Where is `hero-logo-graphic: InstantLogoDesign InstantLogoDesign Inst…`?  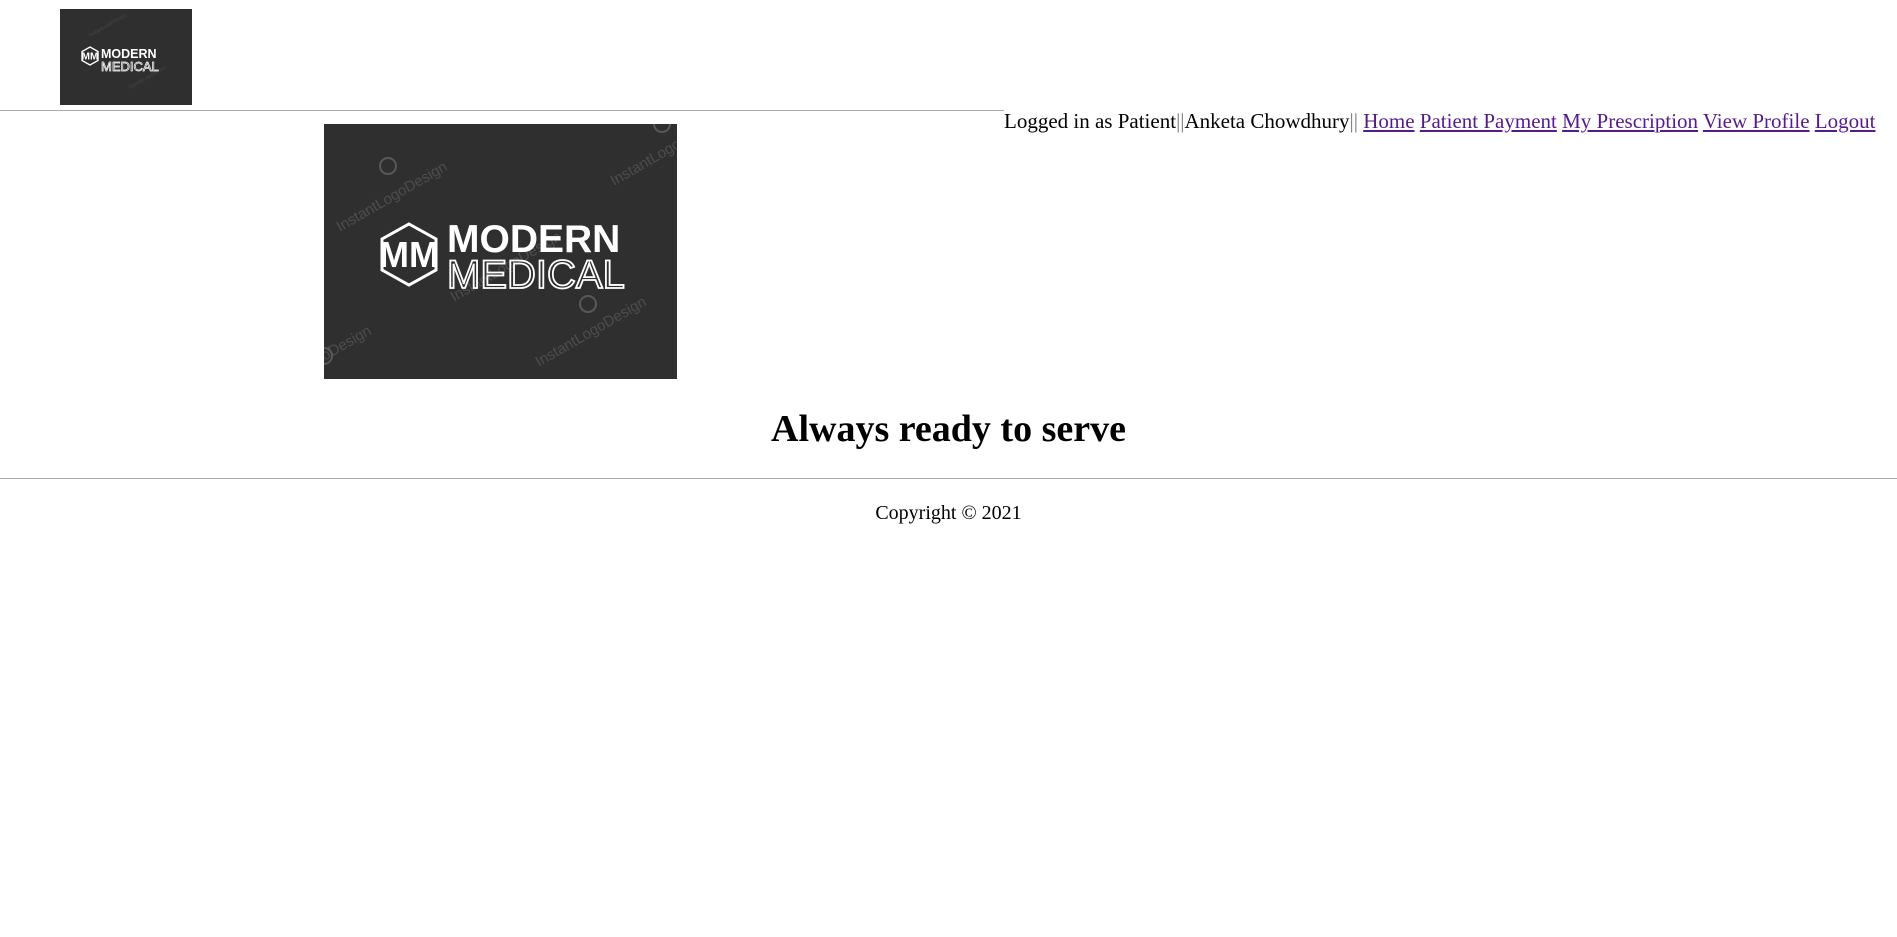
hero-logo-graphic: InstantLogoDesign InstantLogoDesign Inst… is located at coordinates (500, 251).